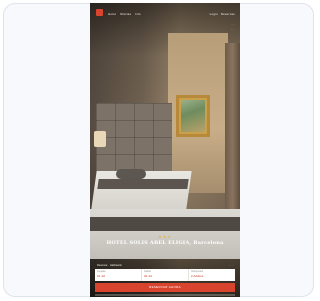  What do you see at coordinates (138, 14) in the screenshot?
I see `nav-link-info: Info` at bounding box center [138, 14].